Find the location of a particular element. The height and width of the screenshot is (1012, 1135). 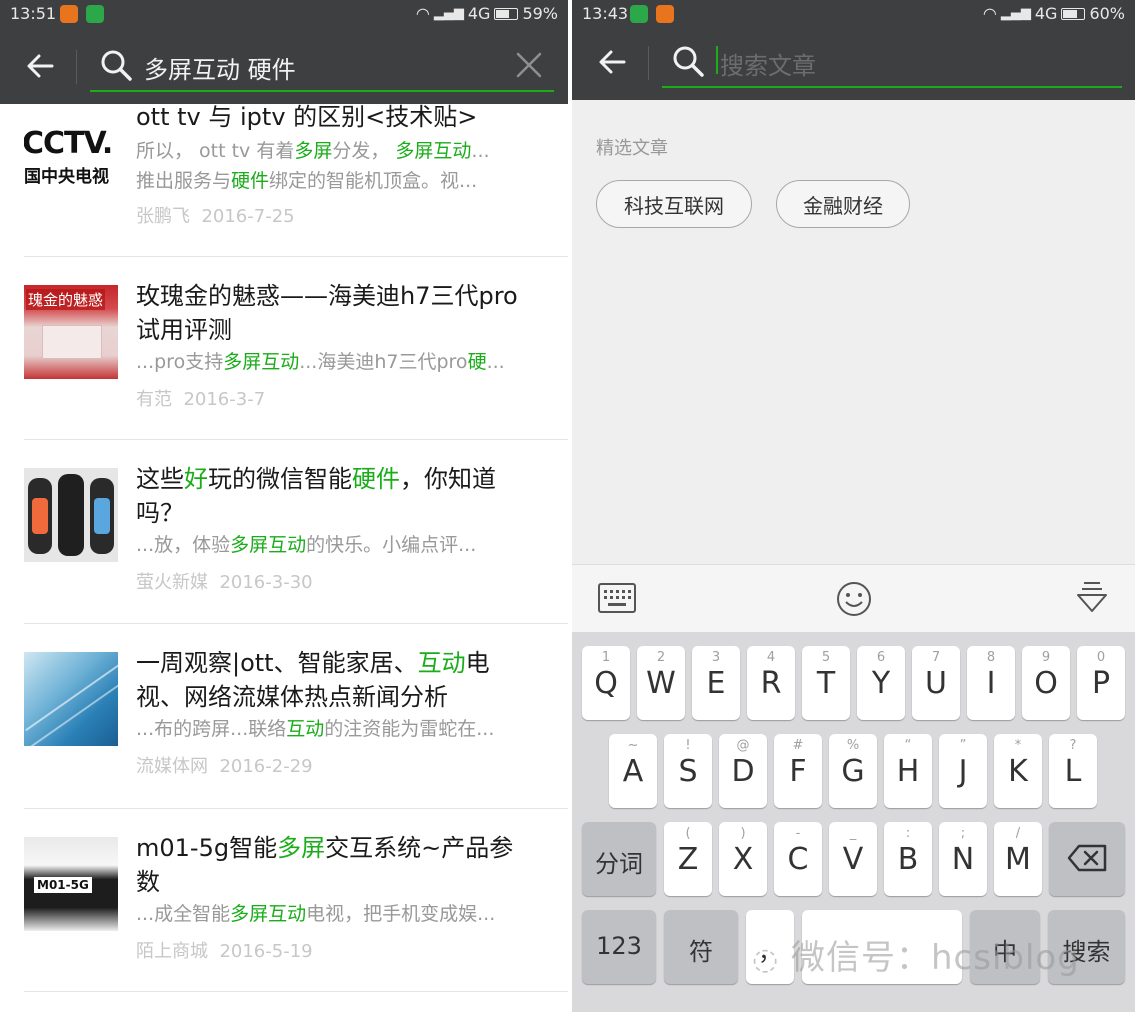

search-icon is located at coordinates (688, 61).